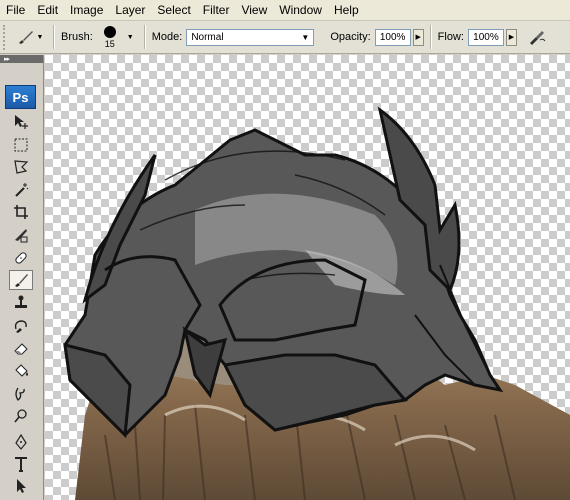  I want to click on crop-tool, so click(21, 212).